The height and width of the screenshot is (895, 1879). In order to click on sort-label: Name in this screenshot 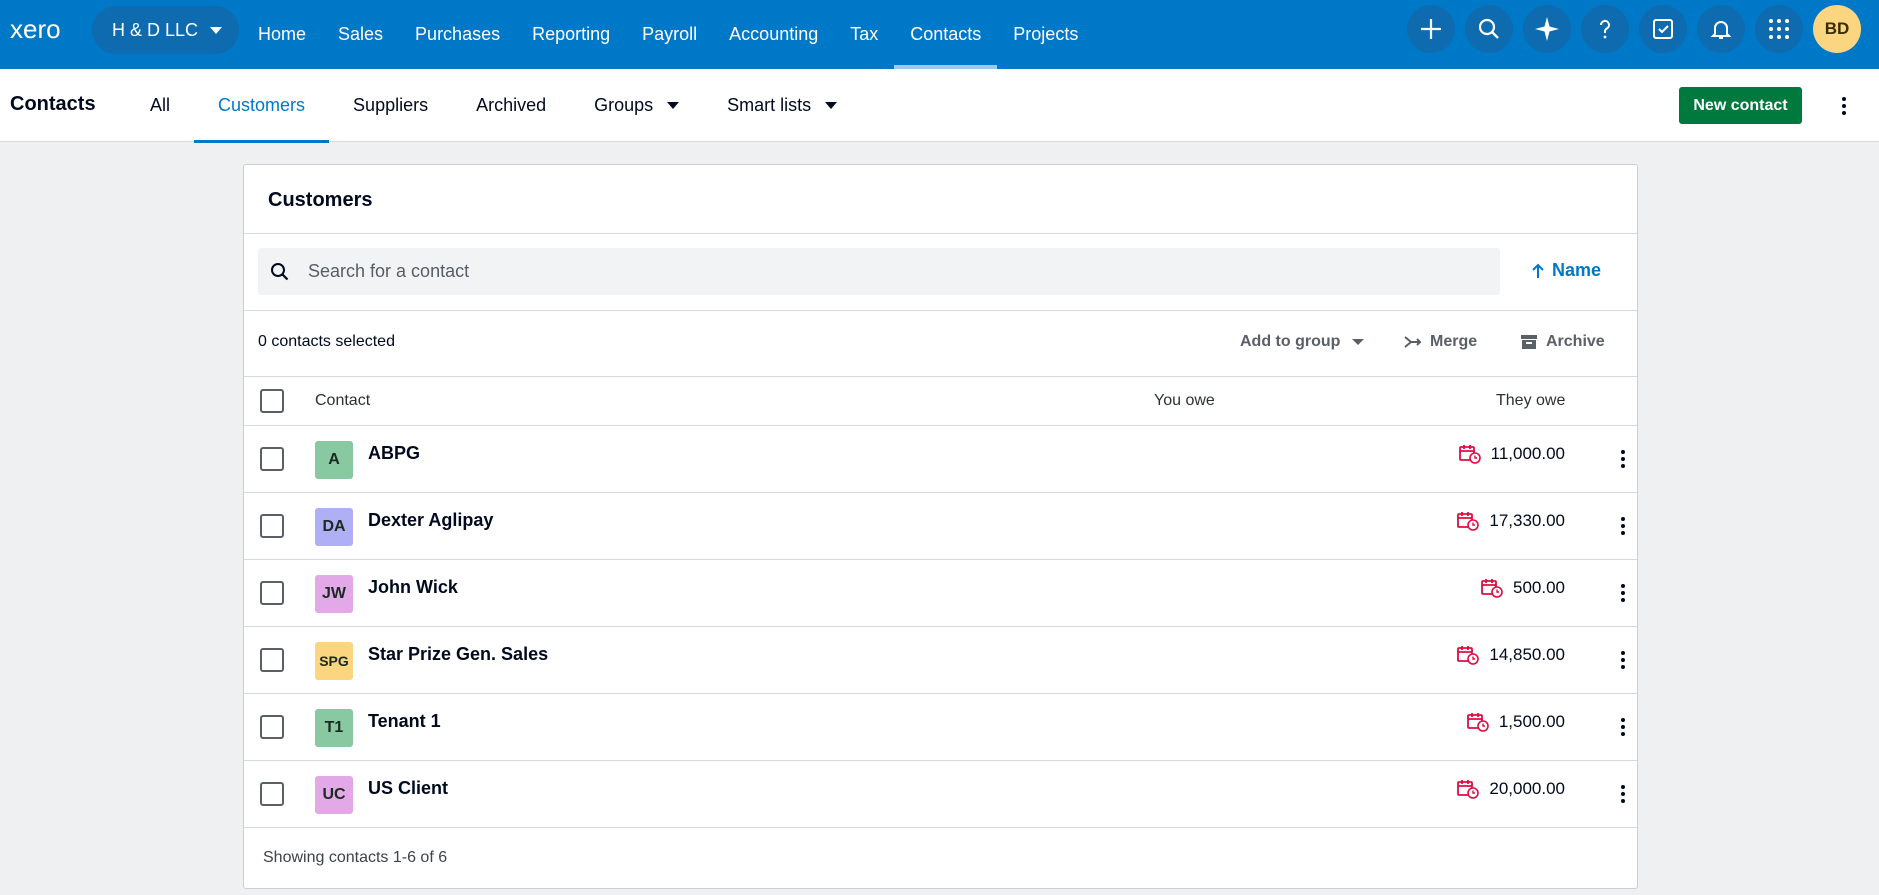, I will do `click(1577, 270)`.